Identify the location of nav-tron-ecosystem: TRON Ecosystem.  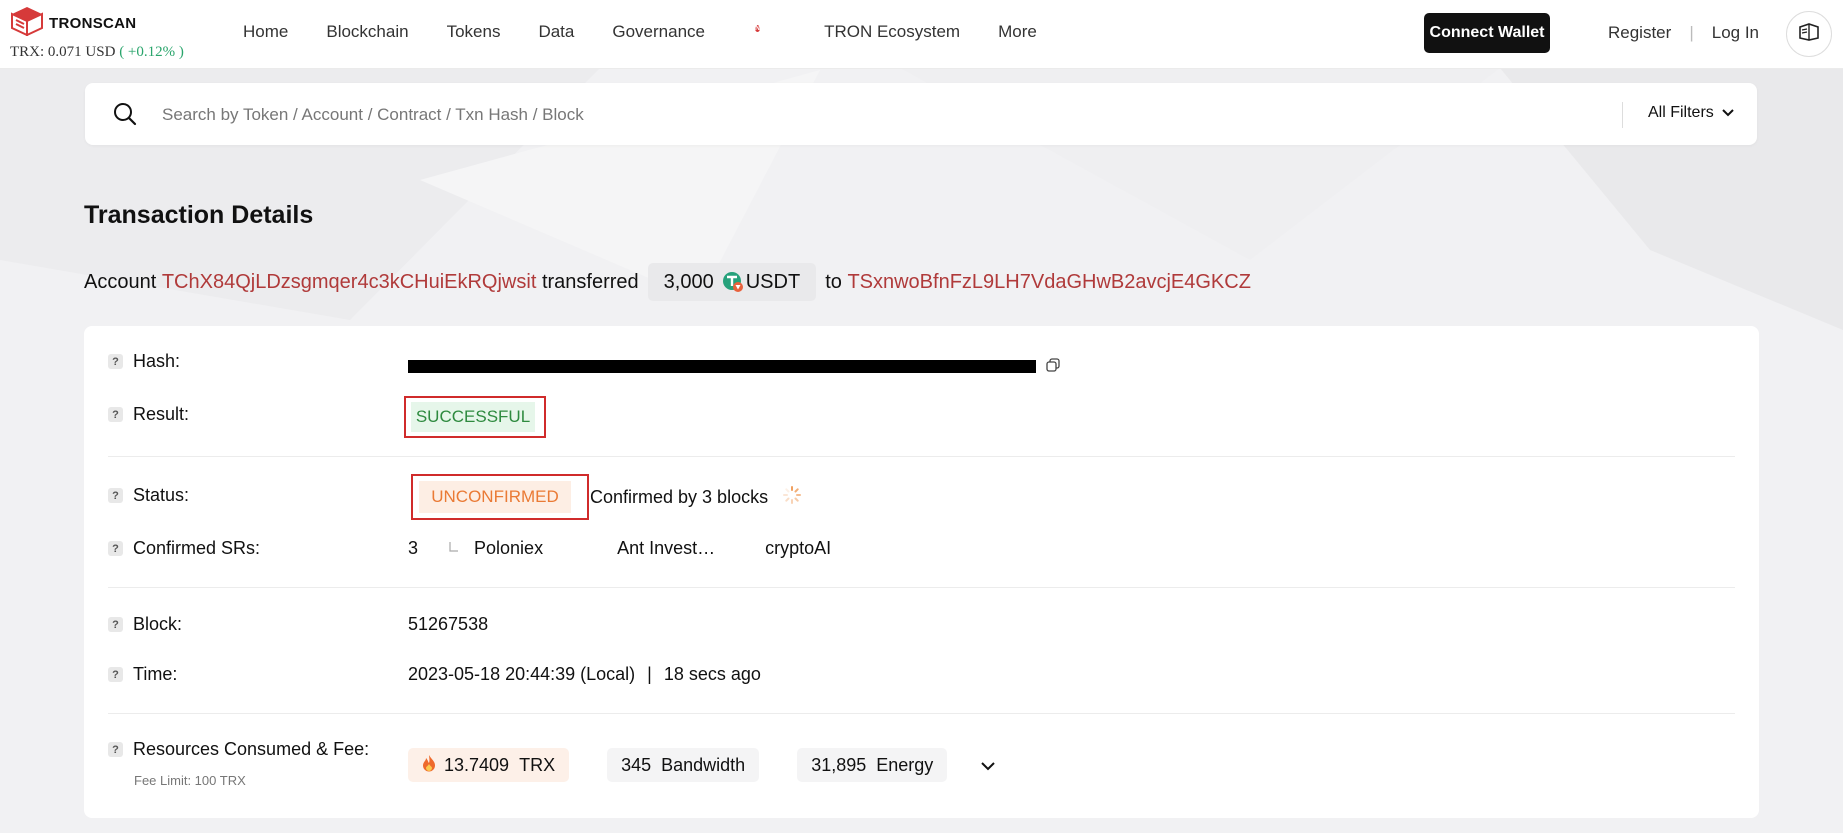
(892, 32).